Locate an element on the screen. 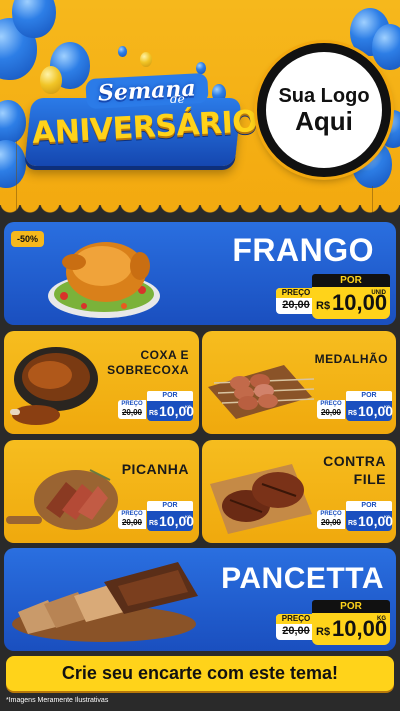 The height and width of the screenshot is (711, 400). price-tag-contrafile: POR PREÇO 20,00 R$ 10,00 KG is located at coordinates (355, 516).